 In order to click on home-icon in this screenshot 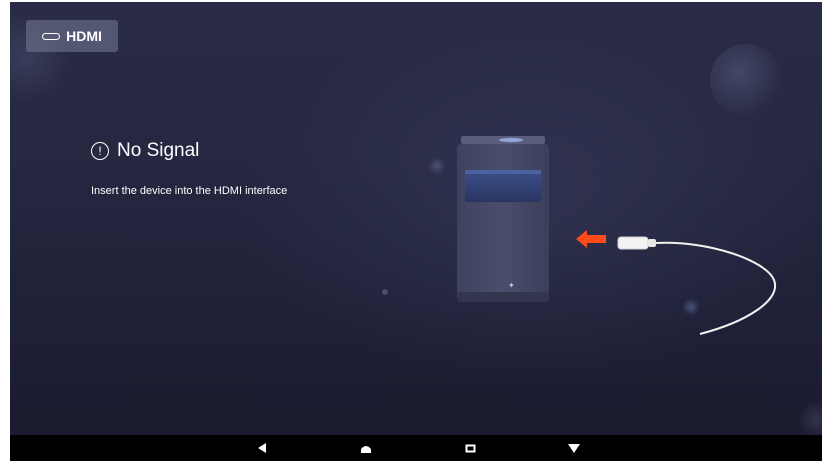, I will do `click(366, 449)`.